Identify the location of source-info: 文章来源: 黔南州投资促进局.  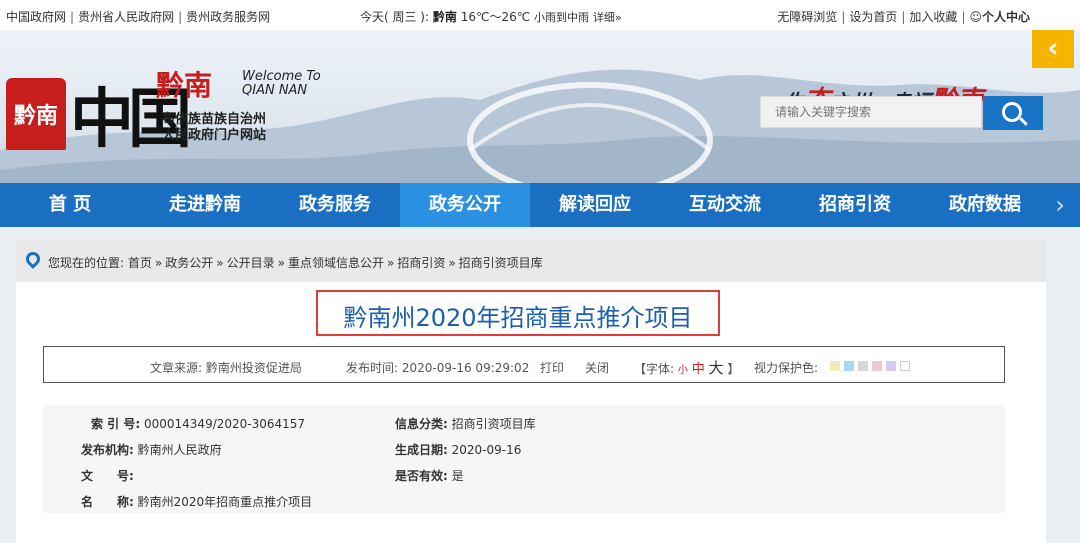
(226, 367).